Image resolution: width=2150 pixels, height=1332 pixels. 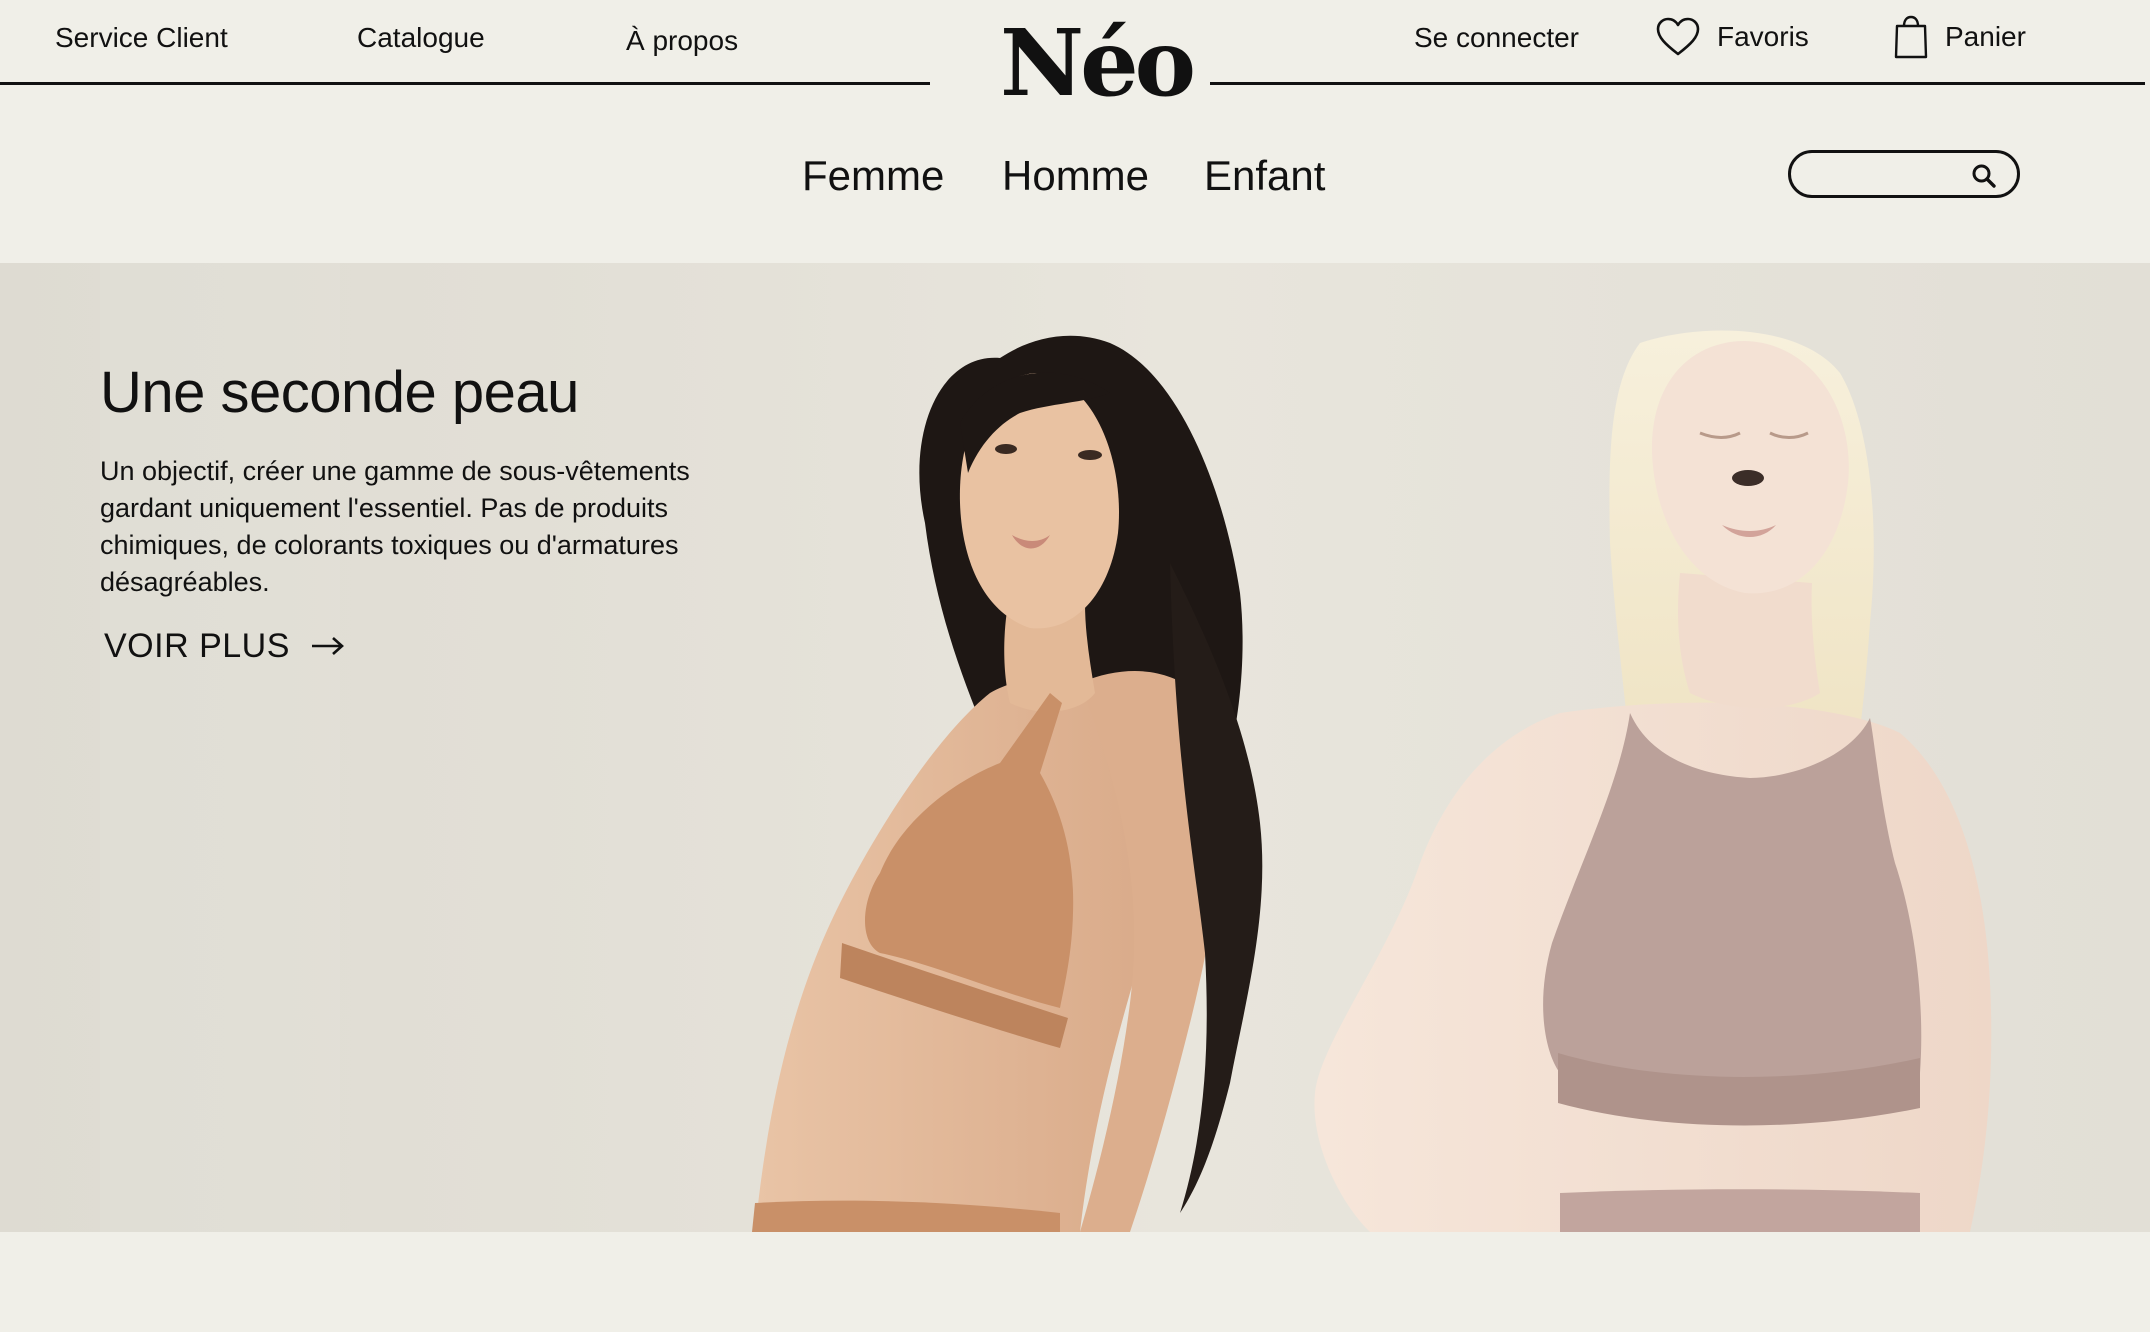 I want to click on cart-label: Panier, so click(x=1985, y=36).